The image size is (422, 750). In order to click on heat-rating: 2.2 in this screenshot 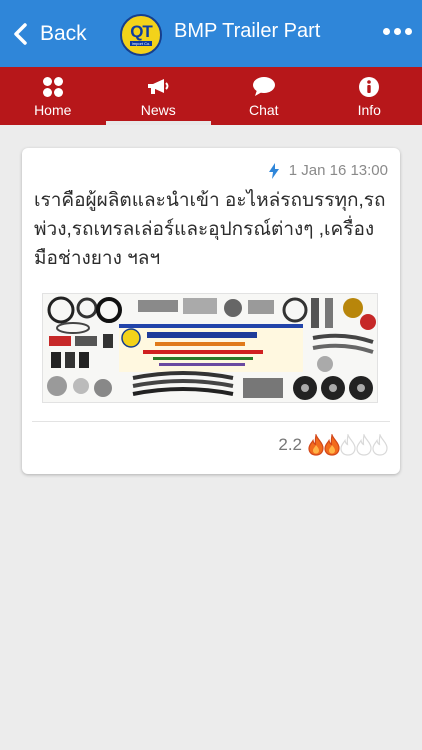, I will do `click(333, 445)`.